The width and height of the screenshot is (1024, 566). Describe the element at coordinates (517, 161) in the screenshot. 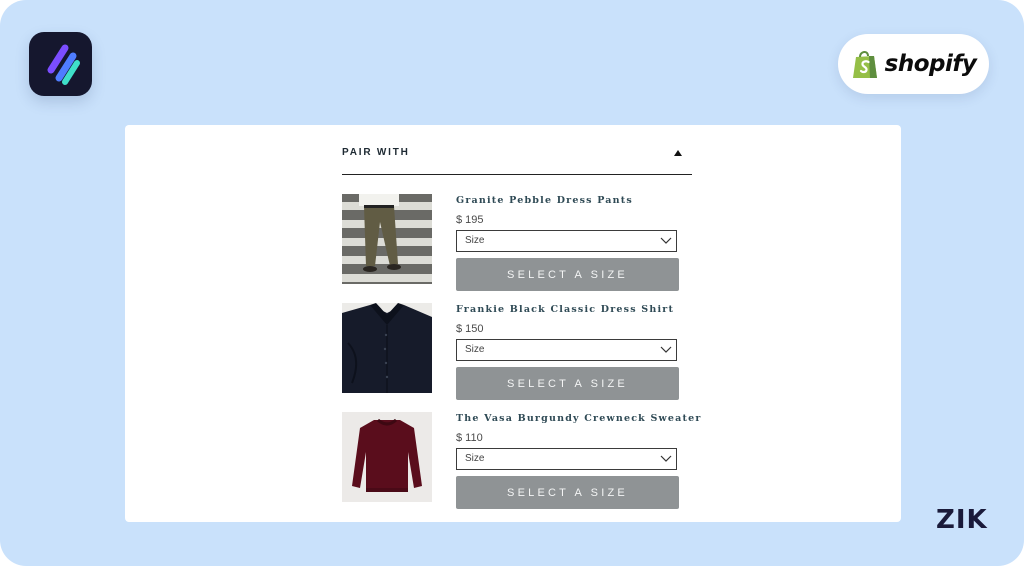

I see `section-header: PAIR WITH` at that location.